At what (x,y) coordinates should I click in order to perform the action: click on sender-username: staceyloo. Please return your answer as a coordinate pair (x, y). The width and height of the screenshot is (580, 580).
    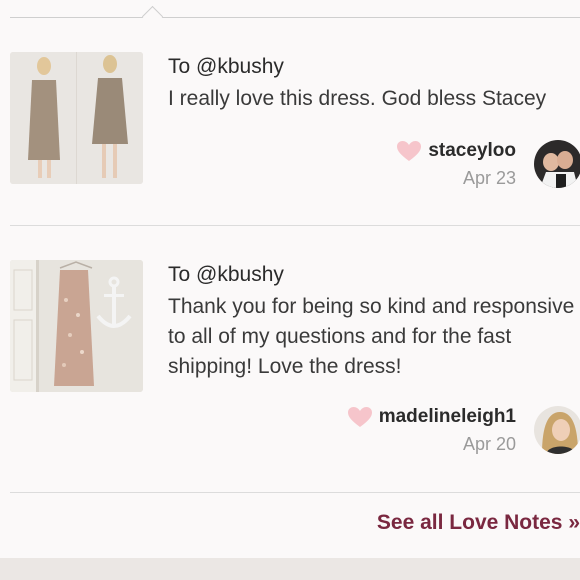
    Looking at the image, I should click on (472, 151).